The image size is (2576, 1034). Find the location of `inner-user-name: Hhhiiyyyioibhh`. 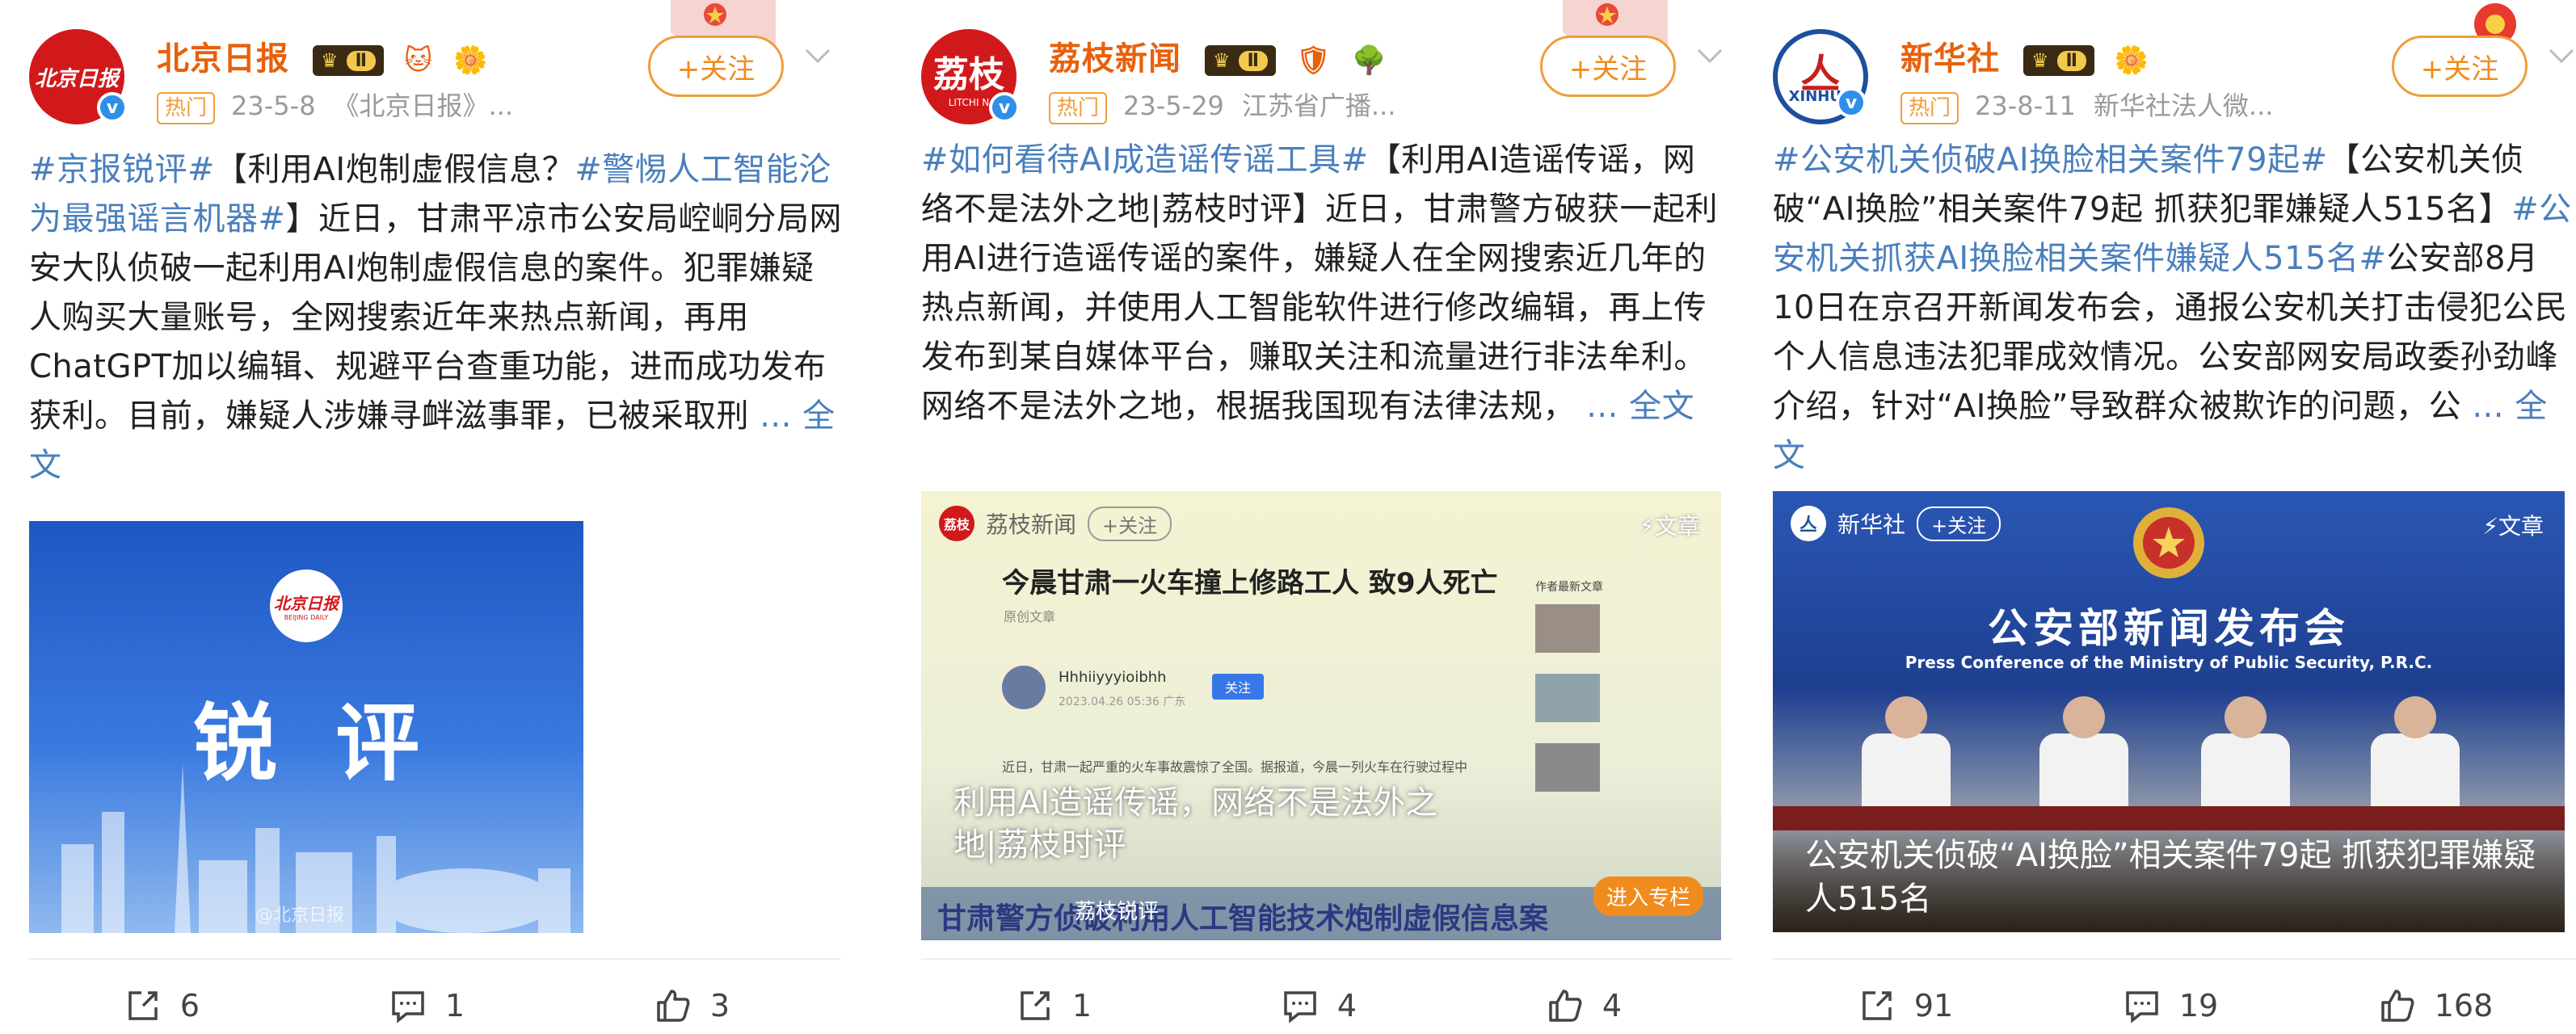

inner-user-name: Hhhiiyyyioibhh is located at coordinates (1113, 678).